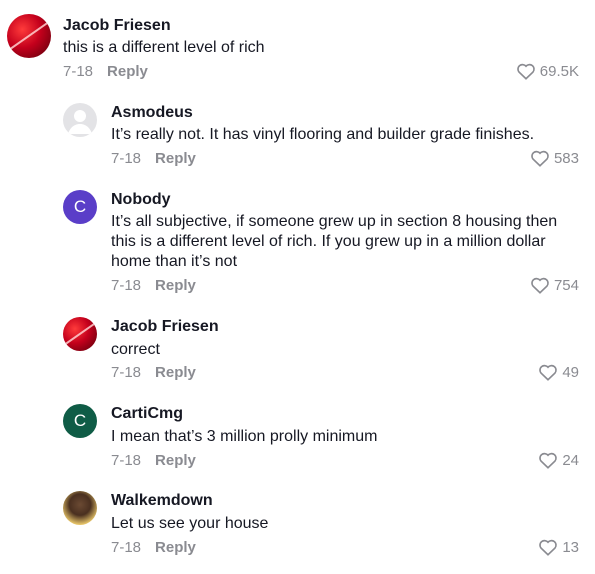 The height and width of the screenshot is (574, 595). What do you see at coordinates (570, 460) in the screenshot?
I see `like-count: 24` at bounding box center [570, 460].